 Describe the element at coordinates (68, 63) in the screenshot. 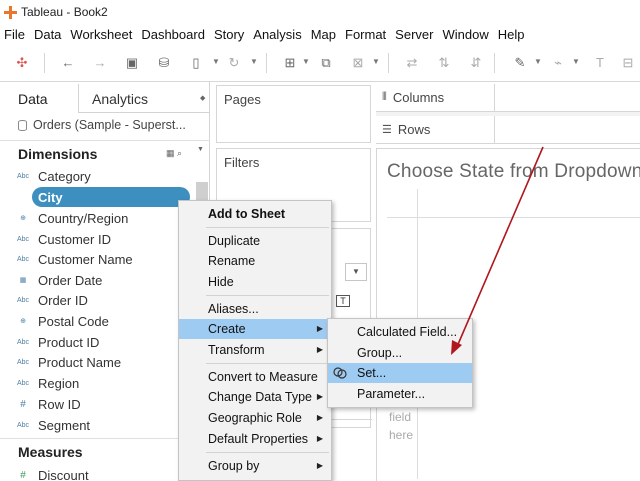

I see `undo-icon: ←` at that location.